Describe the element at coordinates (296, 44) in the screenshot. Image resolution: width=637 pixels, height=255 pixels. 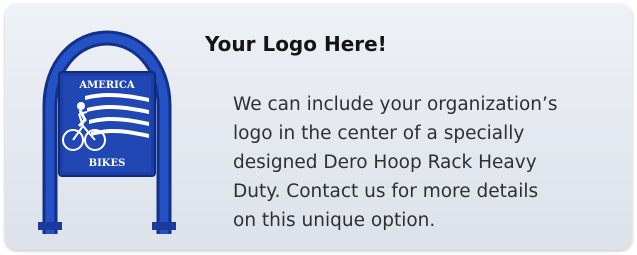
I see `card-heading: Your Logo Here!` at that location.